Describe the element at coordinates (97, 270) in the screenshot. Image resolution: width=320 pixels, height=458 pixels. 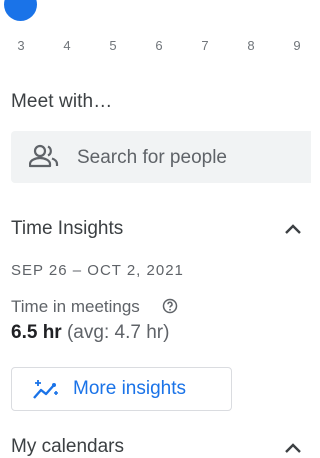
I see `insights-date-range: SEP 26 – OCT 2, 2021` at that location.